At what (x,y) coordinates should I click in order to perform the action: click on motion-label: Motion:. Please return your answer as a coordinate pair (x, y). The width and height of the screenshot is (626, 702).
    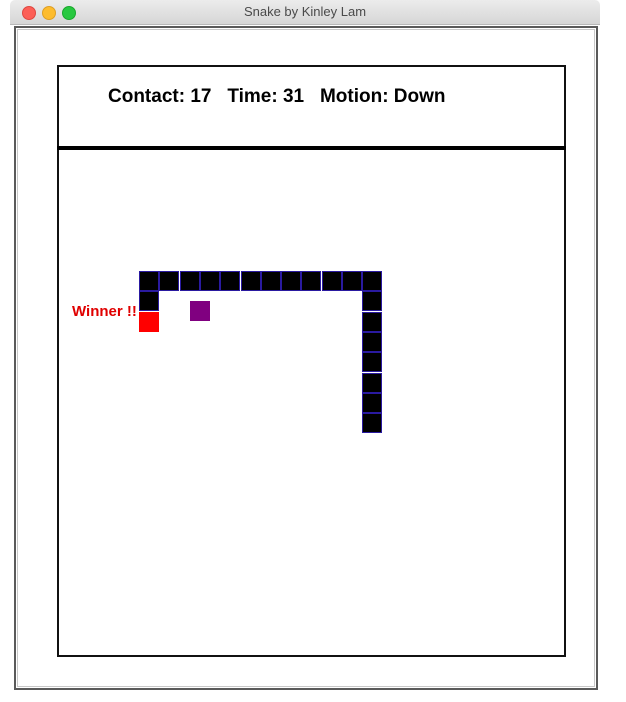
    Looking at the image, I should click on (354, 96).